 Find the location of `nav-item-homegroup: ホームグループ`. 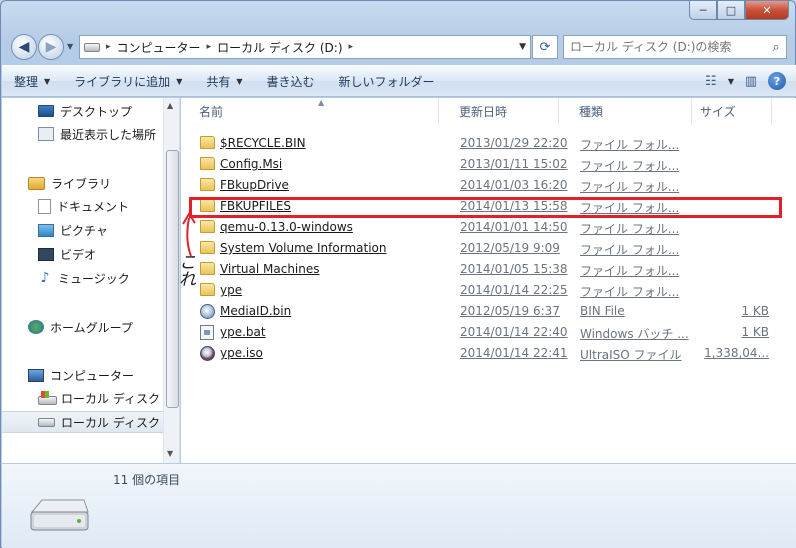

nav-item-homegroup: ホームグループ is located at coordinates (90, 327).